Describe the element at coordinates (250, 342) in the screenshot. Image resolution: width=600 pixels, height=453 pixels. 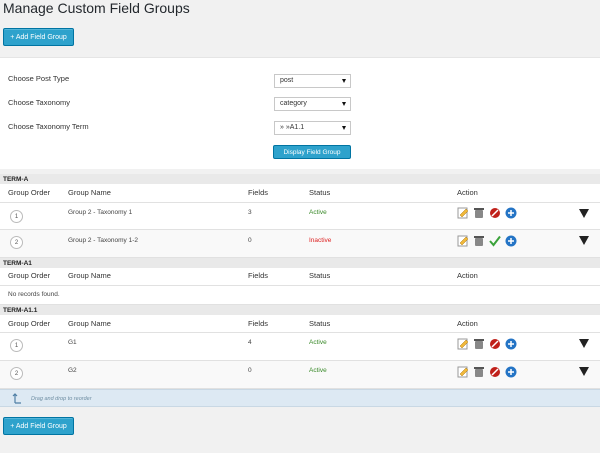
I see `fields-count: 4` at that location.